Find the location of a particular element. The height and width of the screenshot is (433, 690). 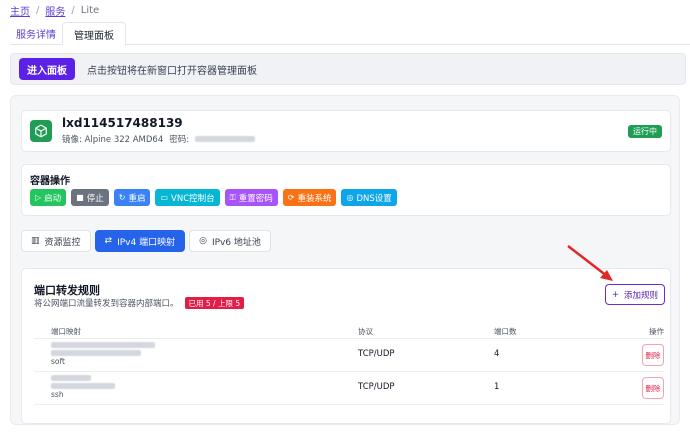

rules-description-text: 将公网端口流量转发到容器内部端口。 is located at coordinates (106, 304).